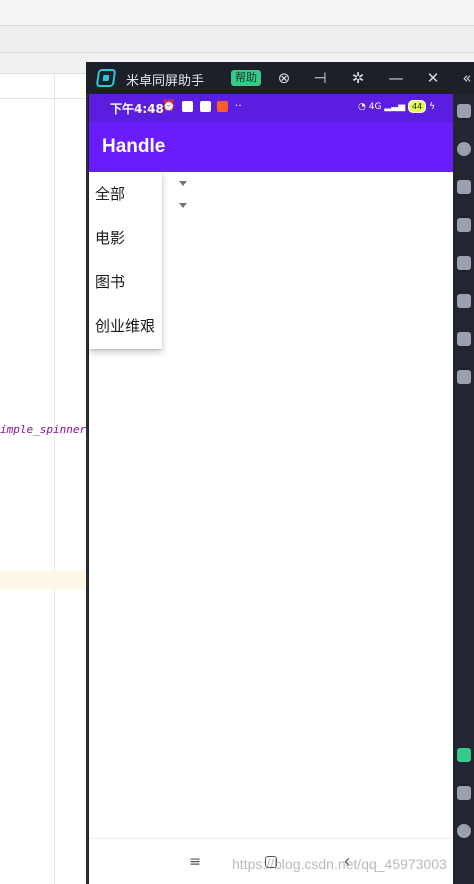 The width and height of the screenshot is (474, 884). I want to click on screenshot-icon, so click(464, 301).